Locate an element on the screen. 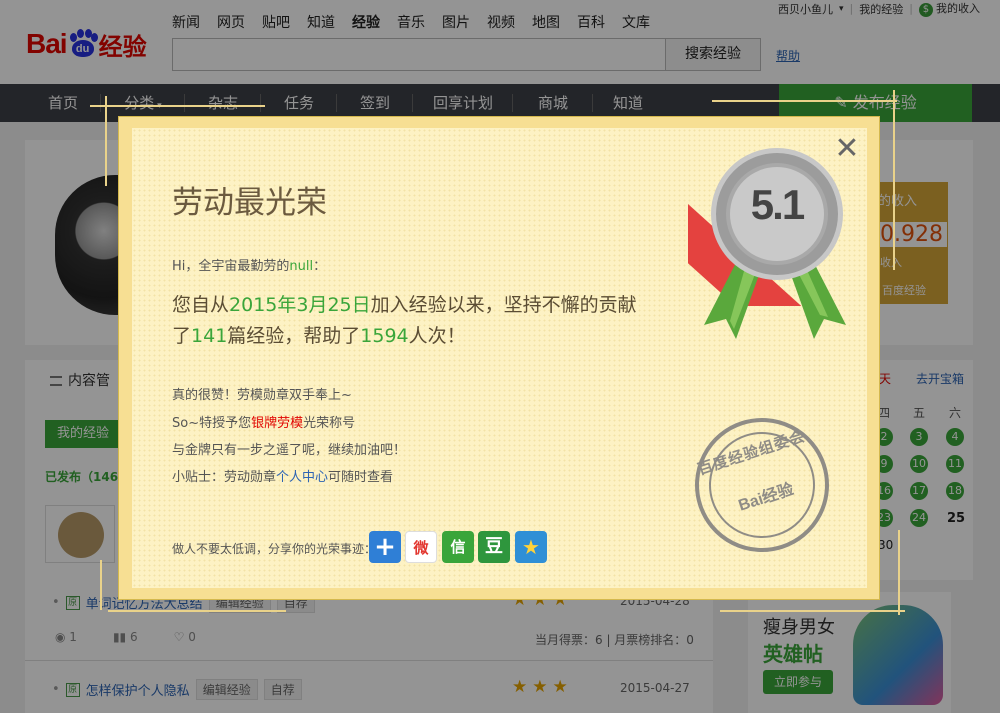  silver-medal-badge: 5.1 is located at coordinates (777, 214).